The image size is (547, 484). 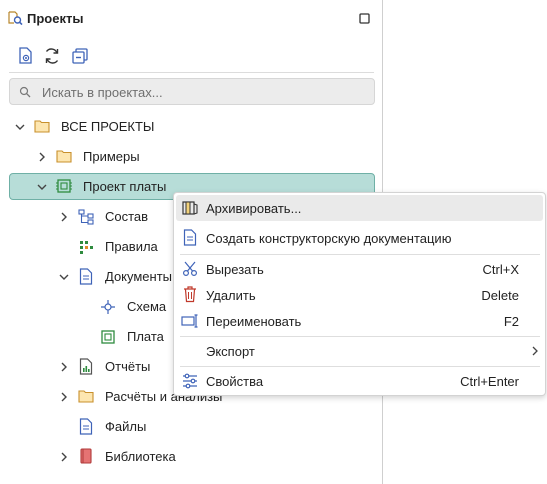 I want to click on archive-icon, so click(x=190, y=208).